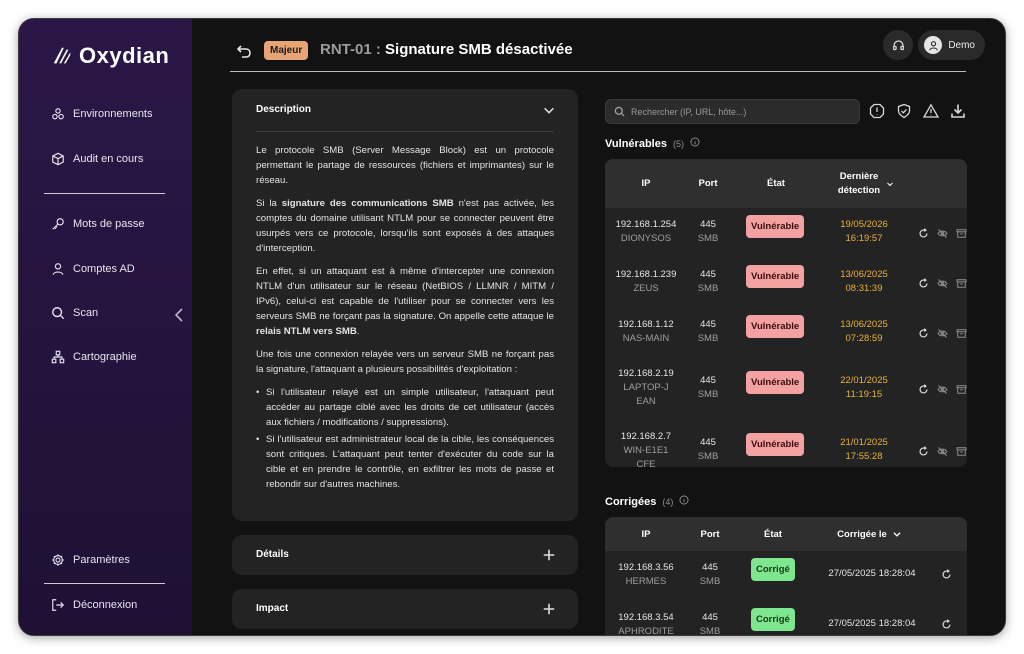  Describe the element at coordinates (93, 269) in the screenshot. I see `sidebar-item-comptes-ad: Comptes AD` at that location.